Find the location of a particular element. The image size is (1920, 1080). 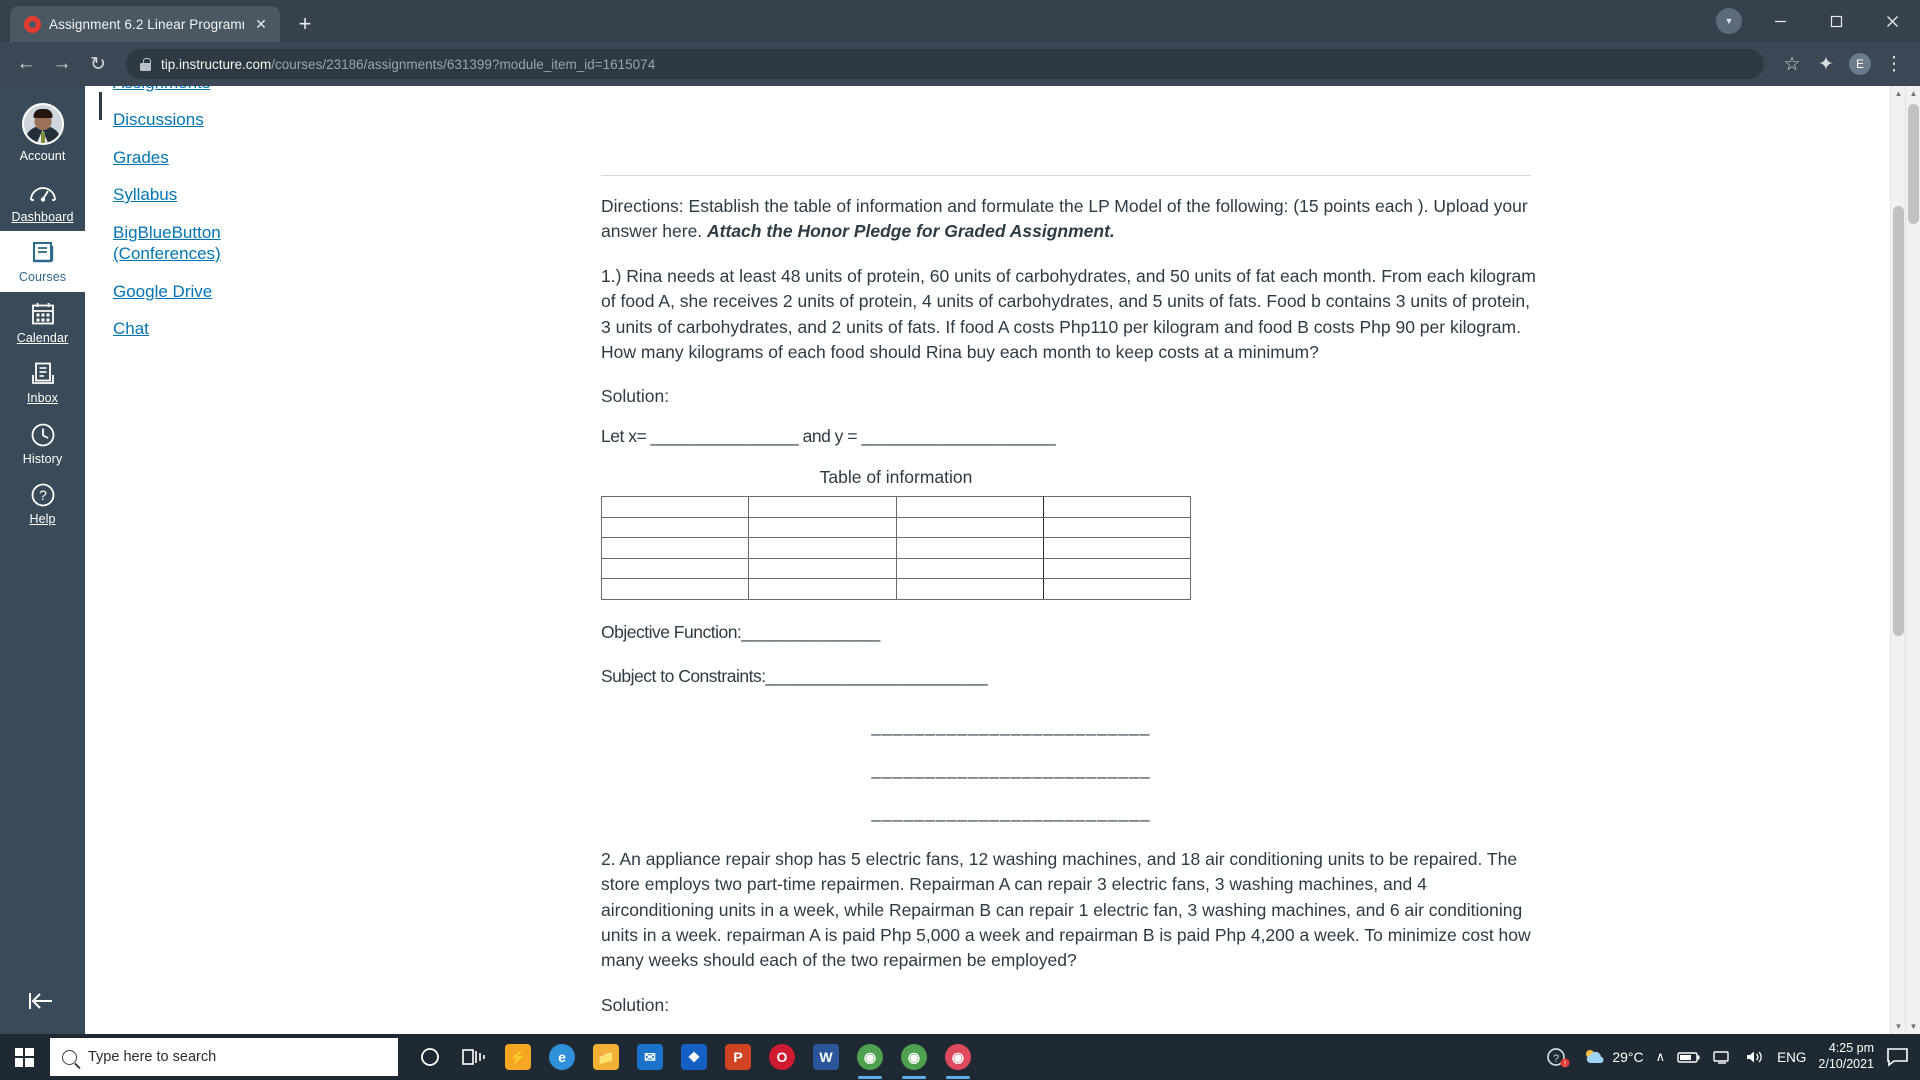

sidebar-item-history: History is located at coordinates (42, 443).